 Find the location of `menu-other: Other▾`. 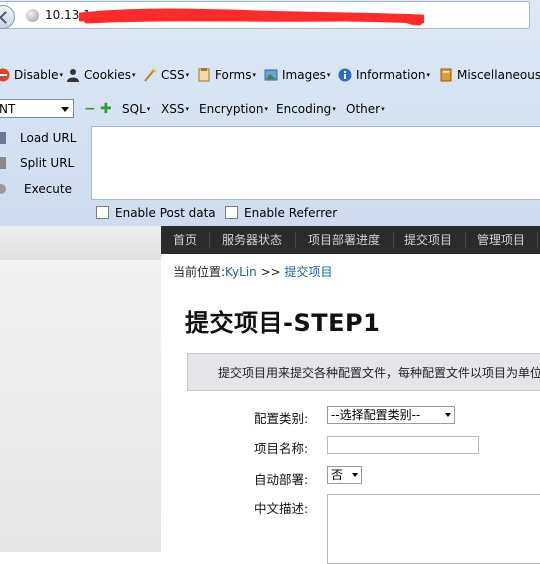

menu-other: Other▾ is located at coordinates (365, 110).